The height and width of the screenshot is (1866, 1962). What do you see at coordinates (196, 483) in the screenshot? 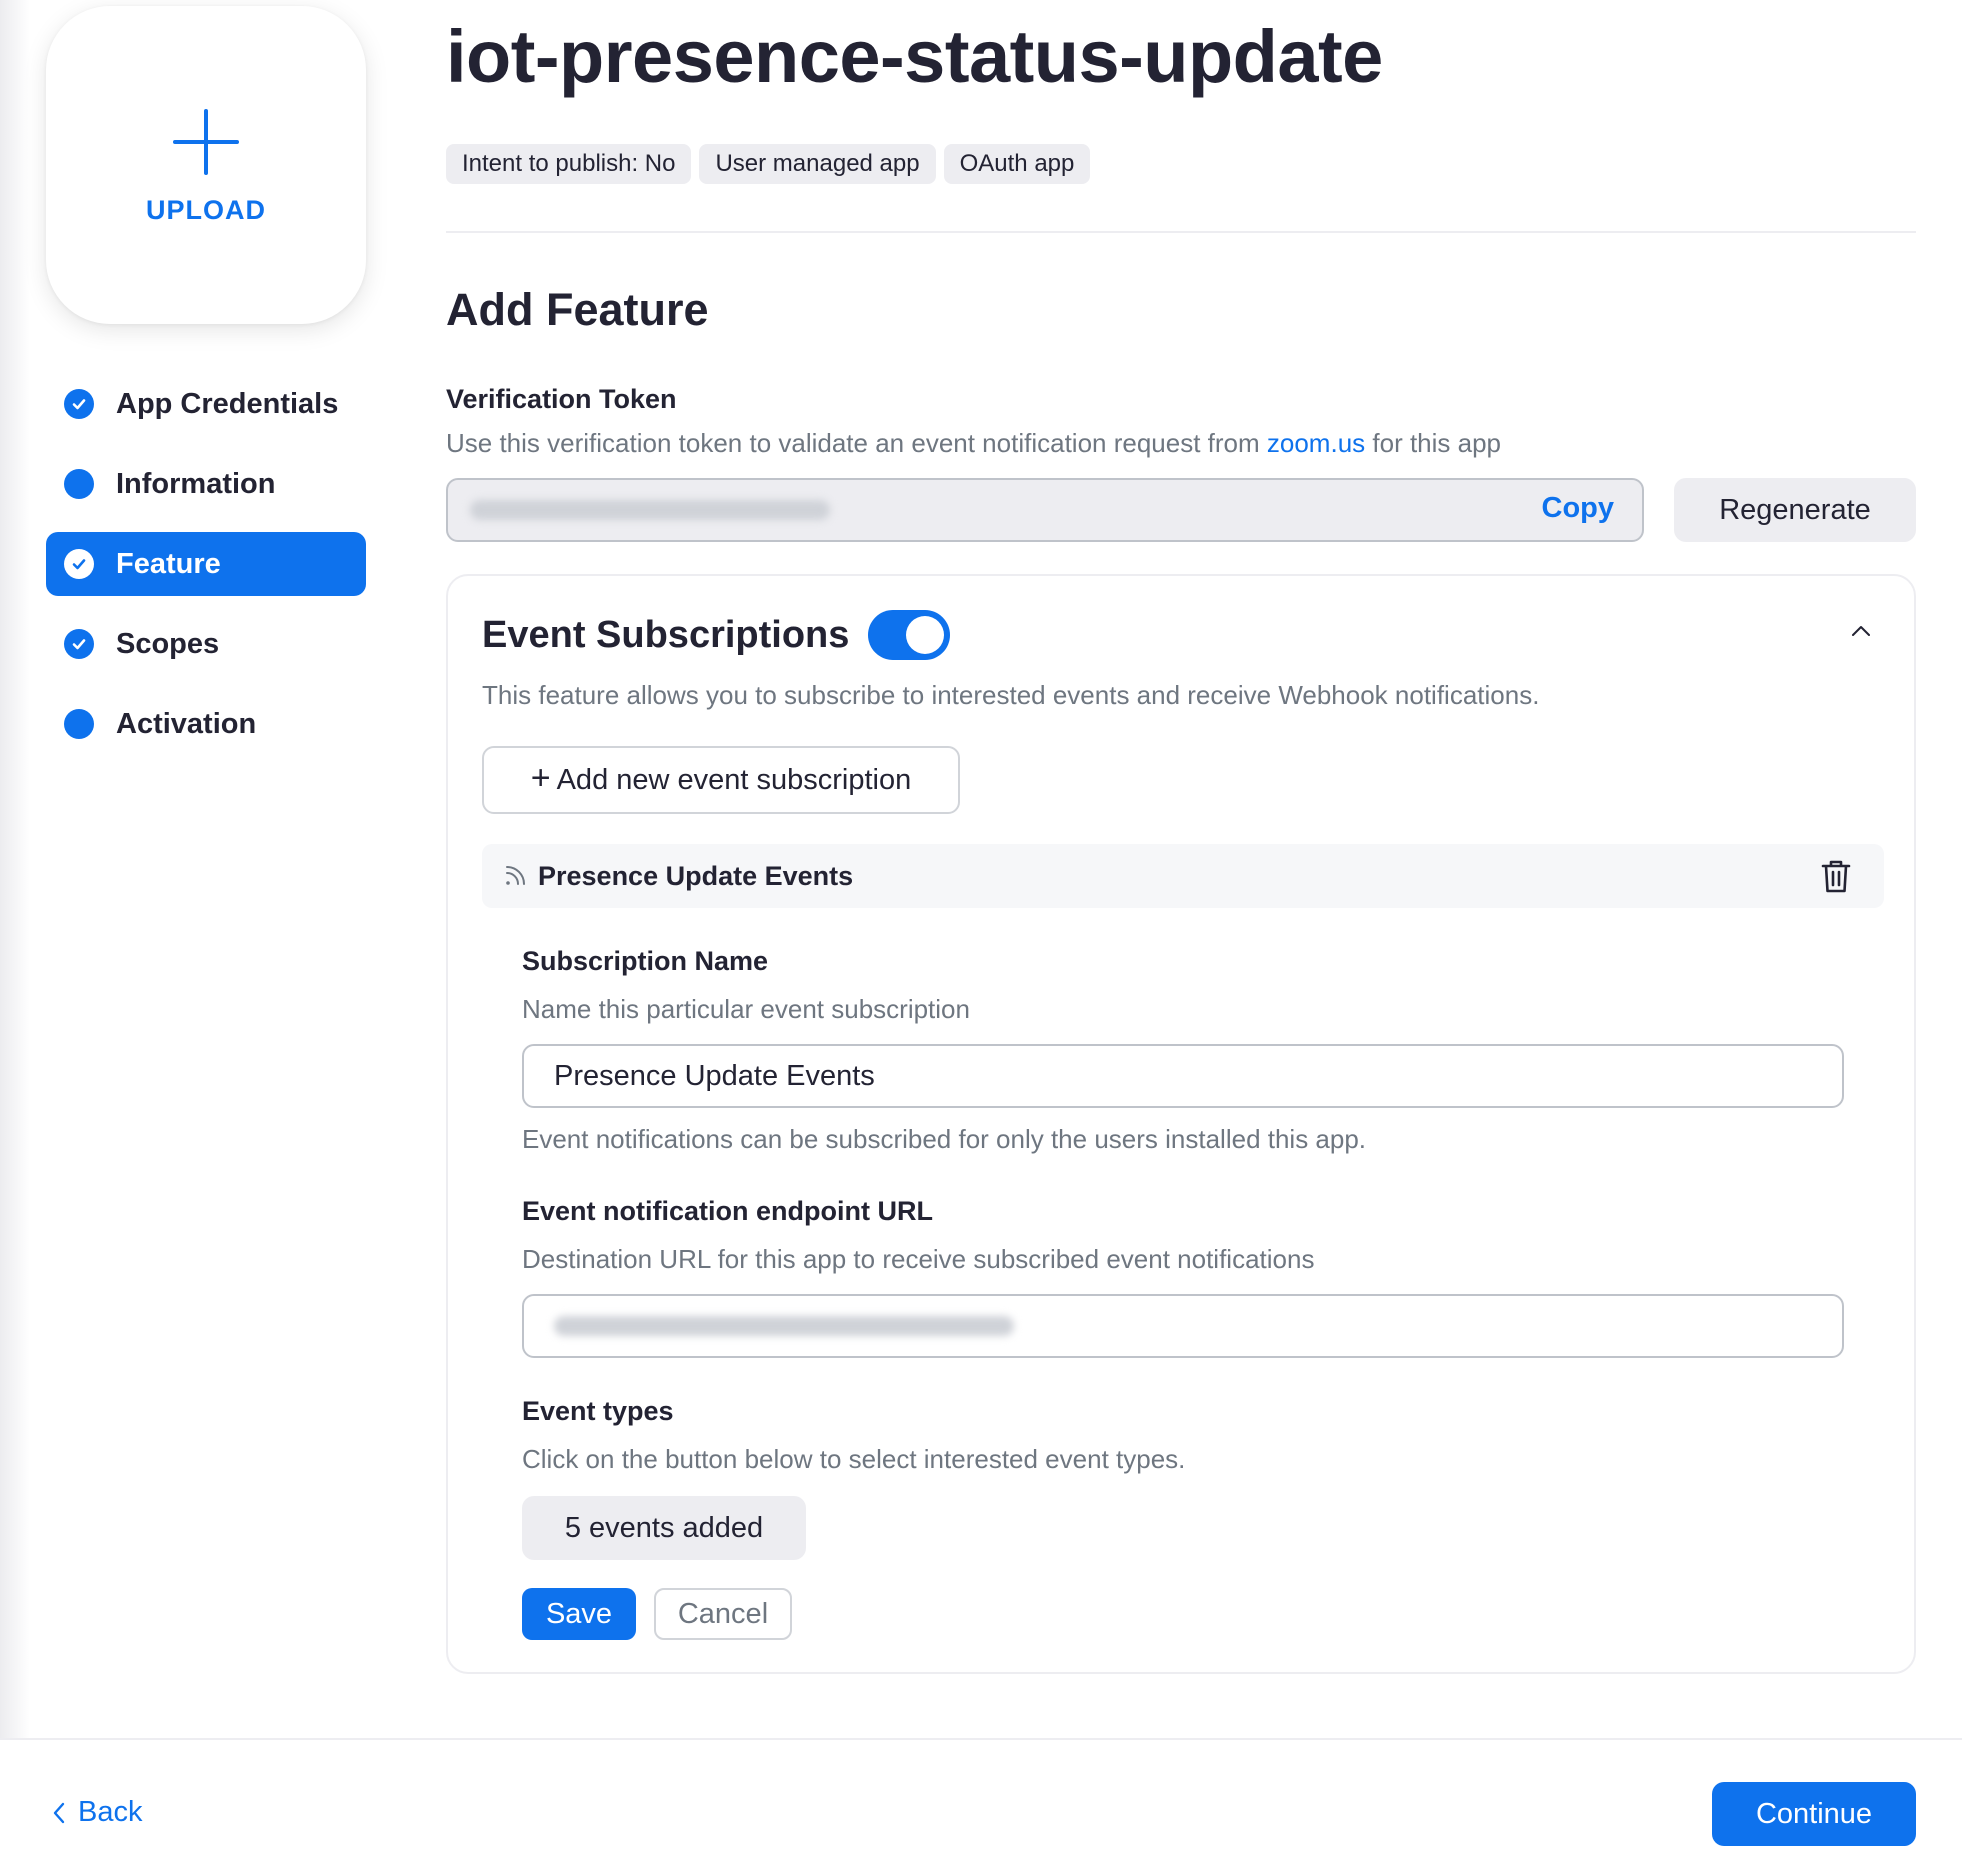
I see `sidebar-item-label: Information` at bounding box center [196, 483].